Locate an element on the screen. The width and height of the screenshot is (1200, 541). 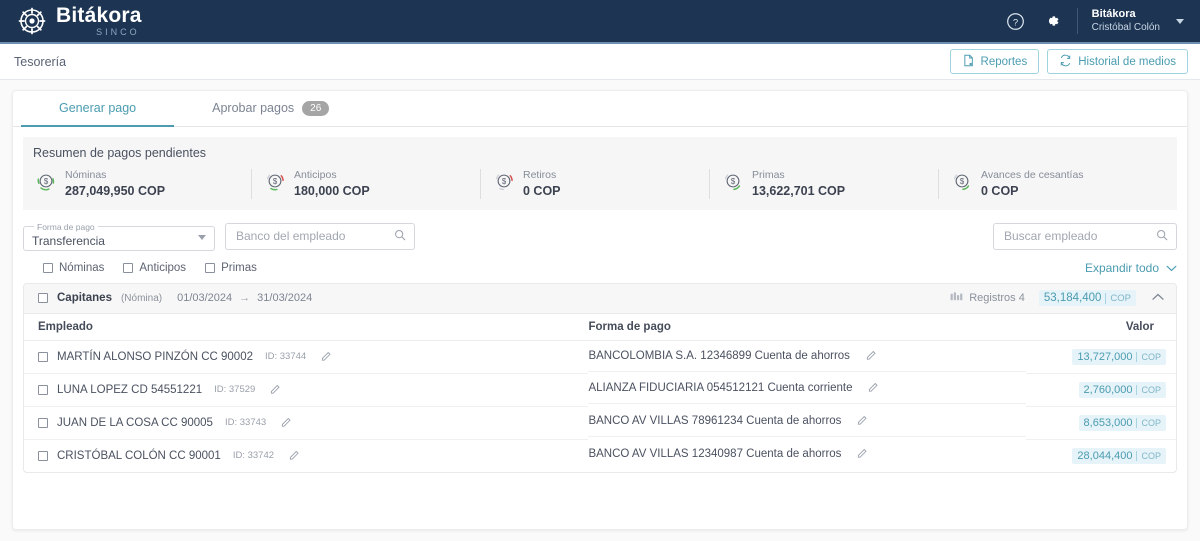
user-account-info: Bitákora Cristóbal Colón is located at coordinates (1126, 21).